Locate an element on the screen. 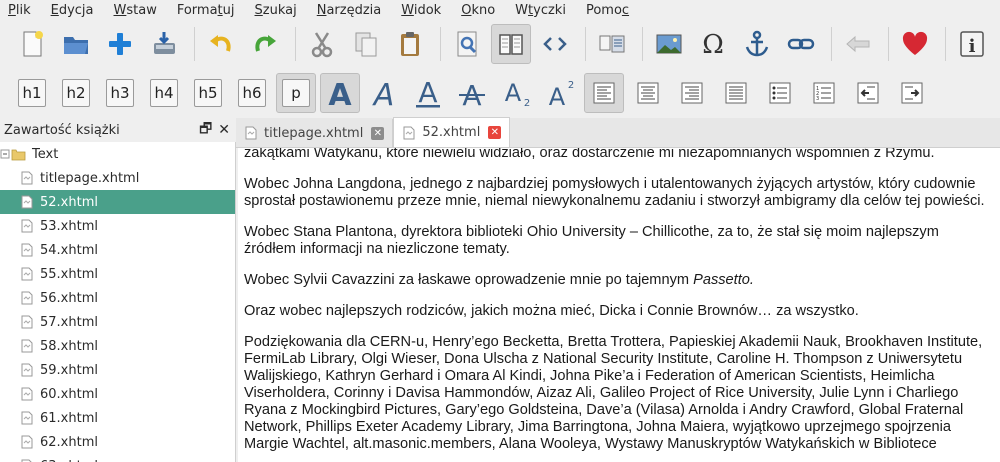 The height and width of the screenshot is (462, 1000). open-button is located at coordinates (76, 44).